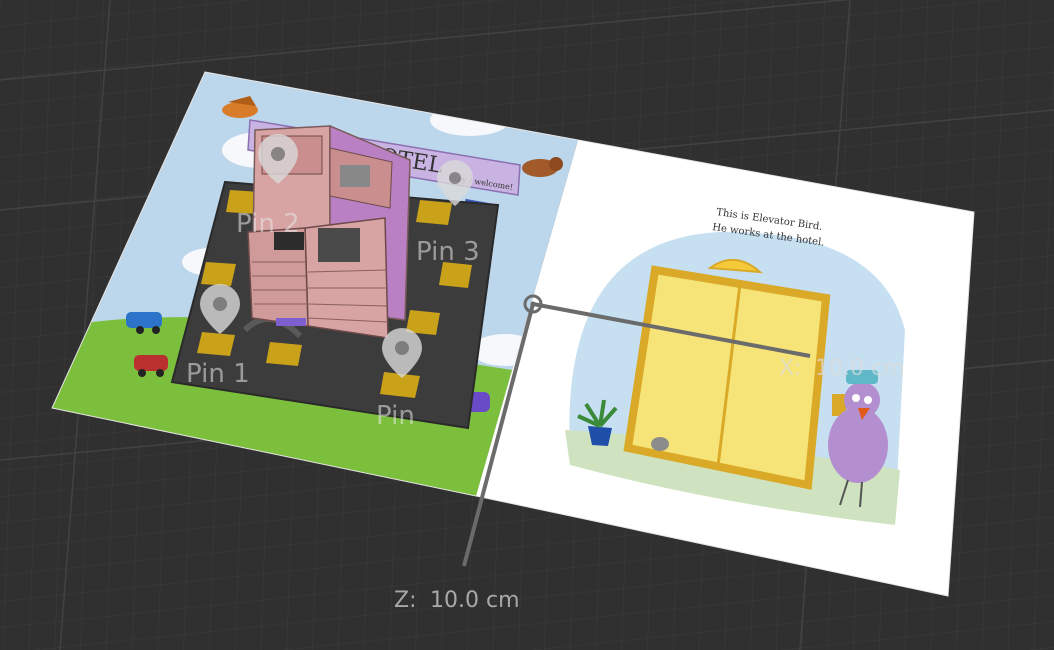 The image size is (1054, 650). I want to click on z-axis-value: 10.0 cm, so click(475, 600).